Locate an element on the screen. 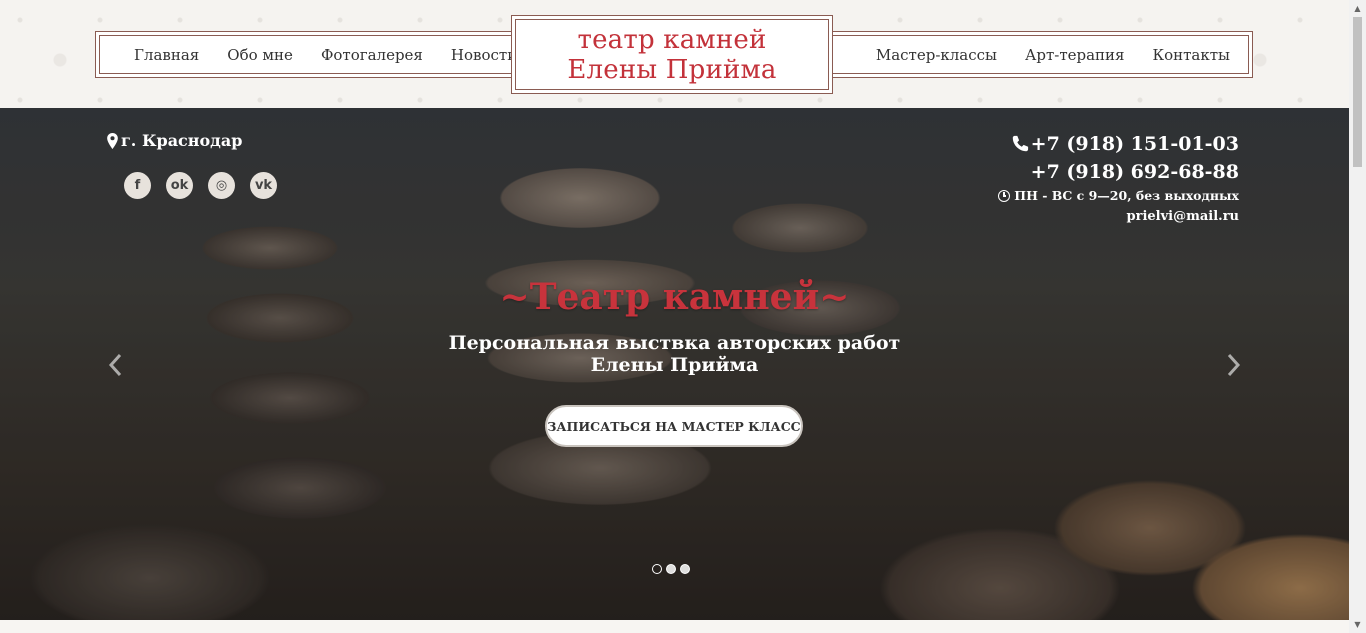 The height and width of the screenshot is (633, 1366). logo-line2: Елены Прийма is located at coordinates (672, 69).